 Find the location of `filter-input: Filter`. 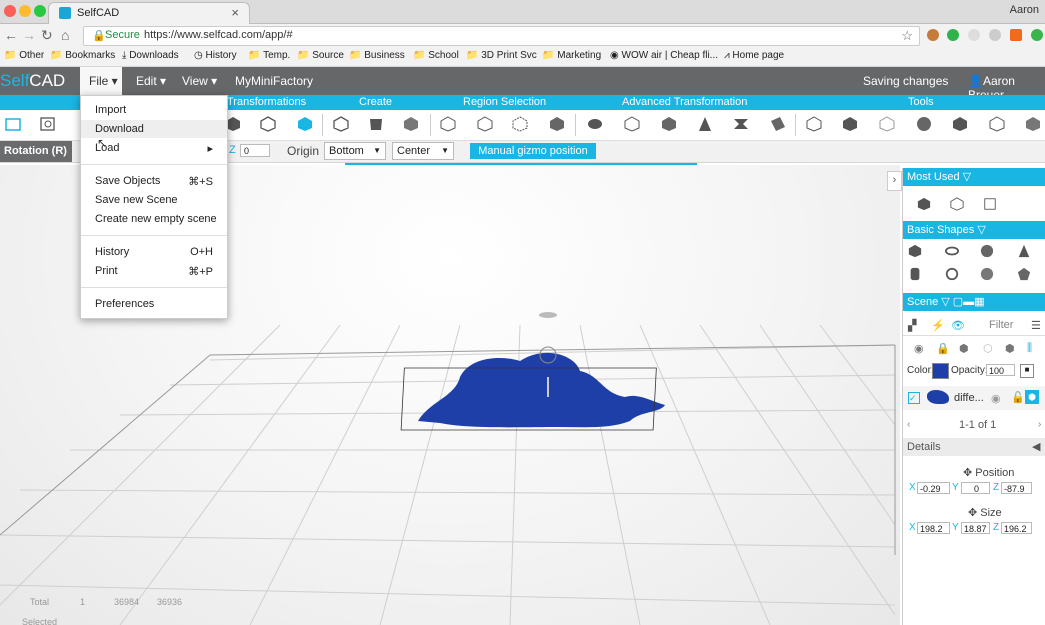

filter-input: Filter is located at coordinates (1001, 325).